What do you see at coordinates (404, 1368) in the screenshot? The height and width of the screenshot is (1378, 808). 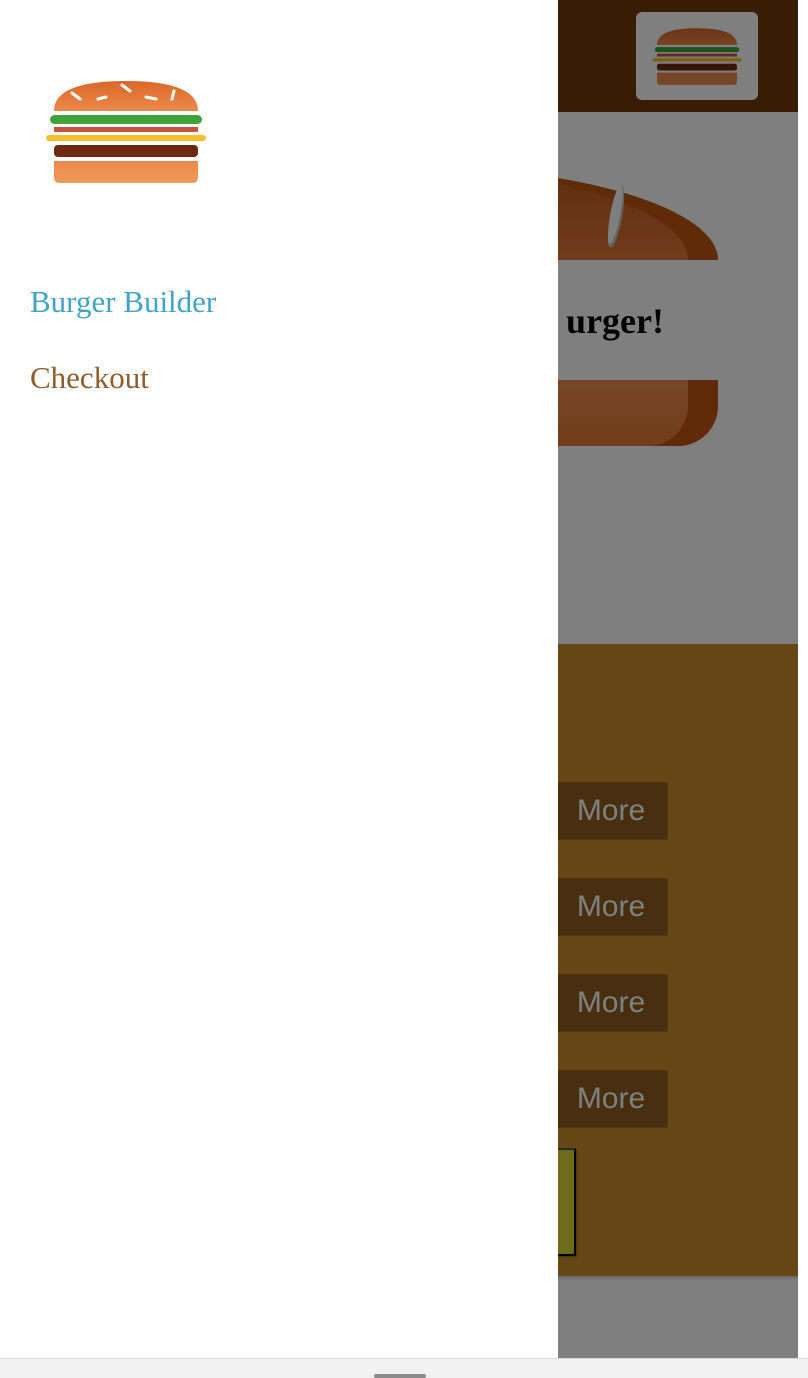 I see `bottom-scroll-bar` at bounding box center [404, 1368].